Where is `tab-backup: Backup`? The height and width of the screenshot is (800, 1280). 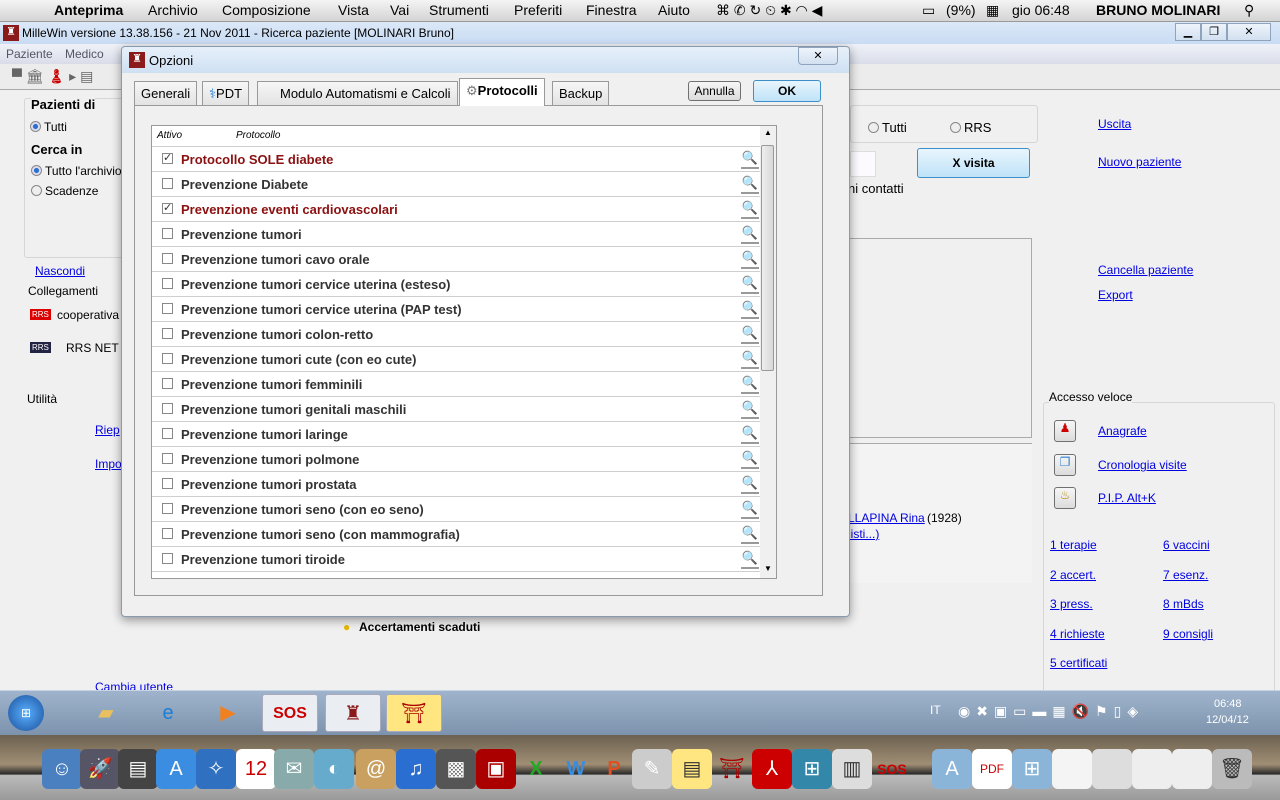
tab-backup: Backup is located at coordinates (581, 93).